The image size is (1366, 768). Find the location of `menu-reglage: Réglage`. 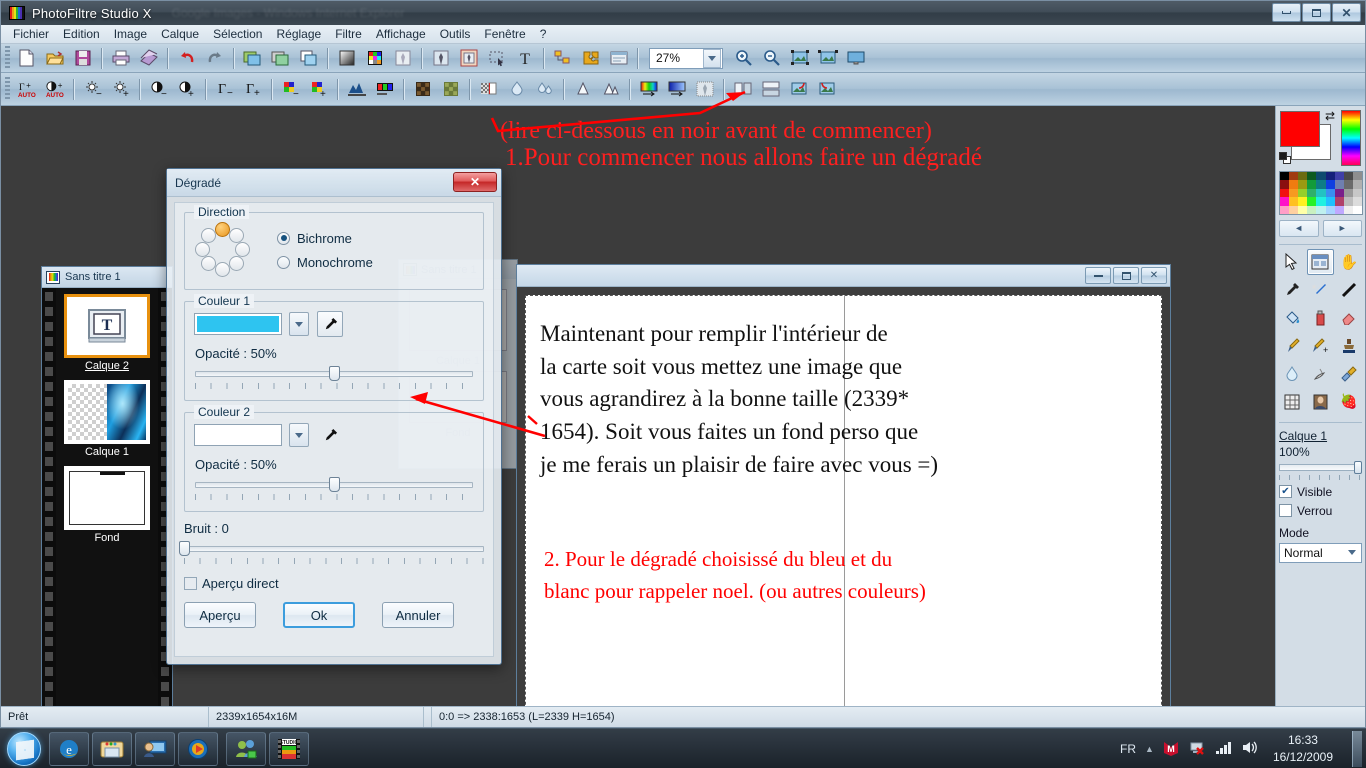

menu-reglage: Réglage is located at coordinates (298, 34).